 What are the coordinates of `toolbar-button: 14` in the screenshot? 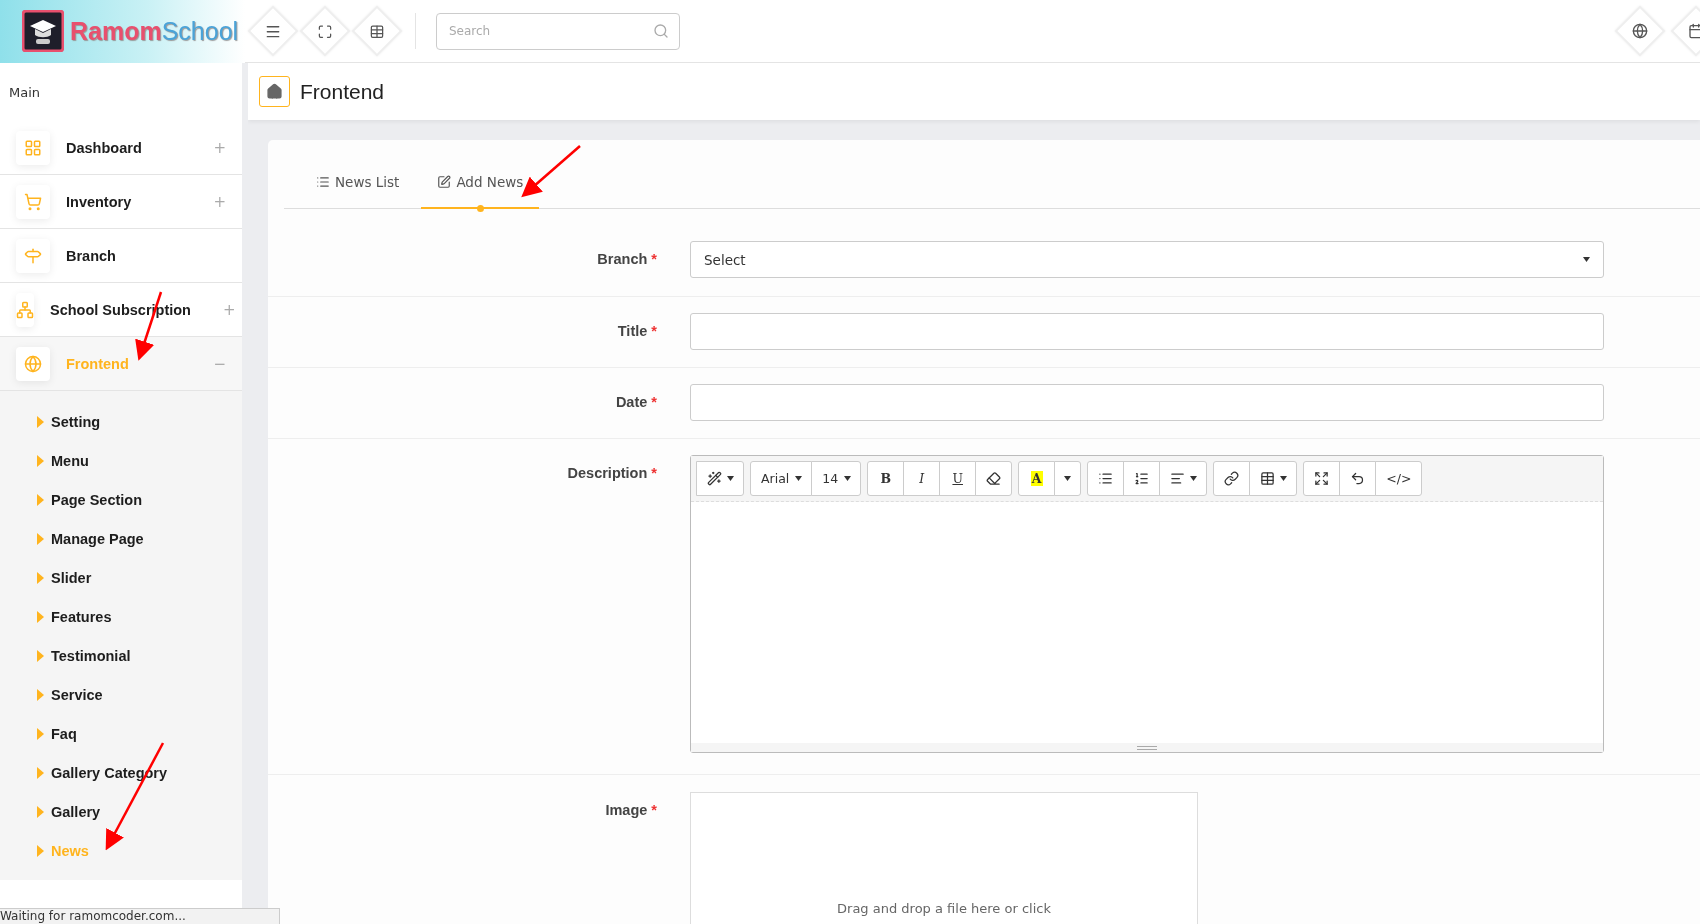 It's located at (836, 478).